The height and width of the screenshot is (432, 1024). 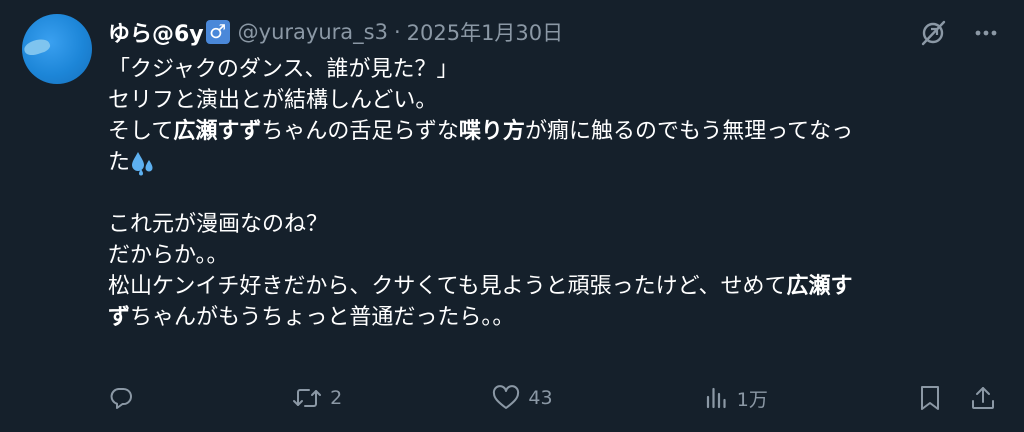 I want to click on text-line: た, so click(x=553, y=162).